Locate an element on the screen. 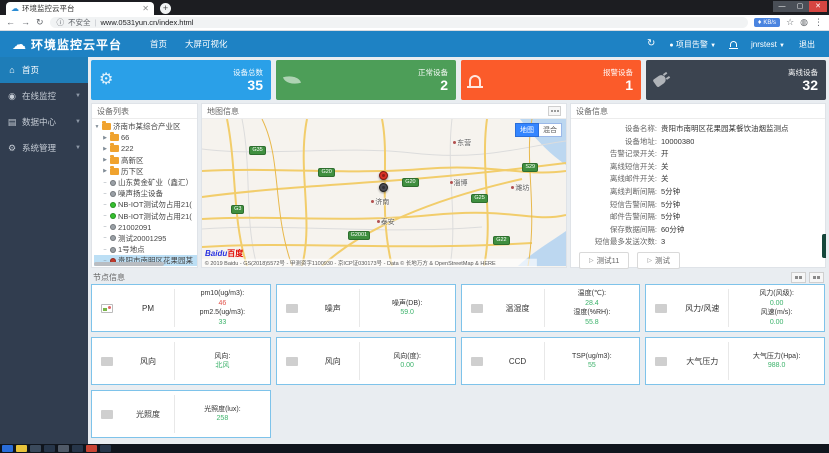 This screenshot has height=453, width=829. logout-button: 退出 is located at coordinates (807, 44).